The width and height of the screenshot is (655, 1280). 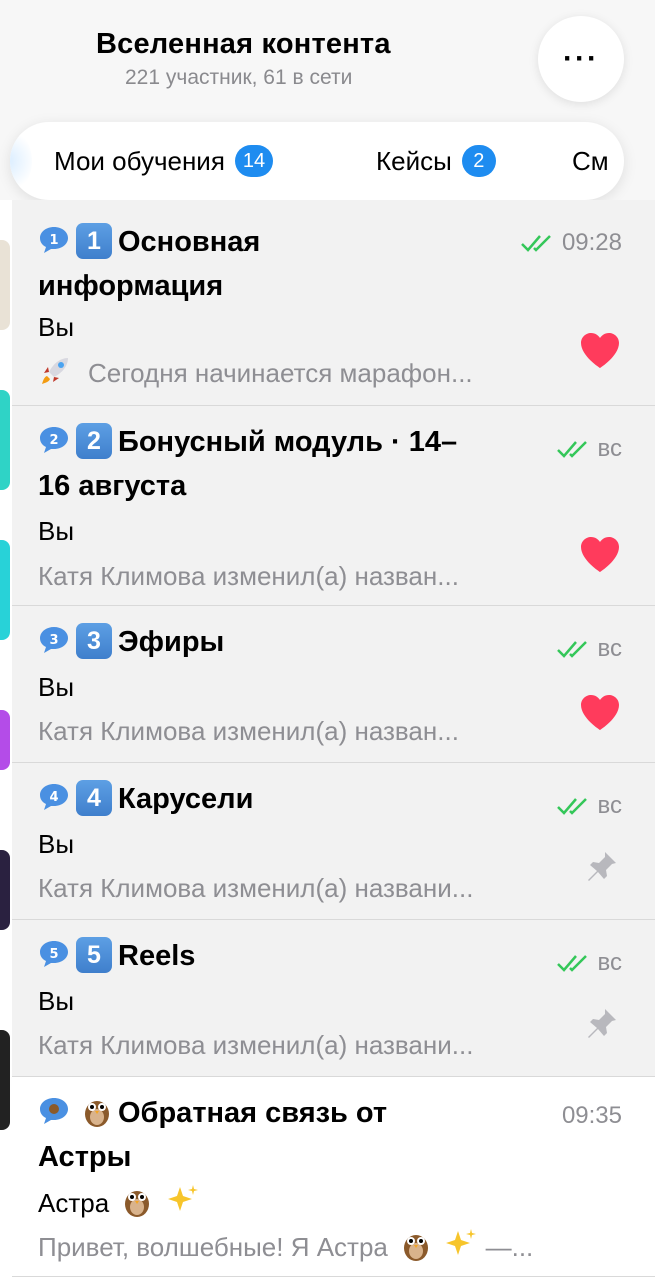 I want to click on svg-text: 3, so click(x=53, y=640).